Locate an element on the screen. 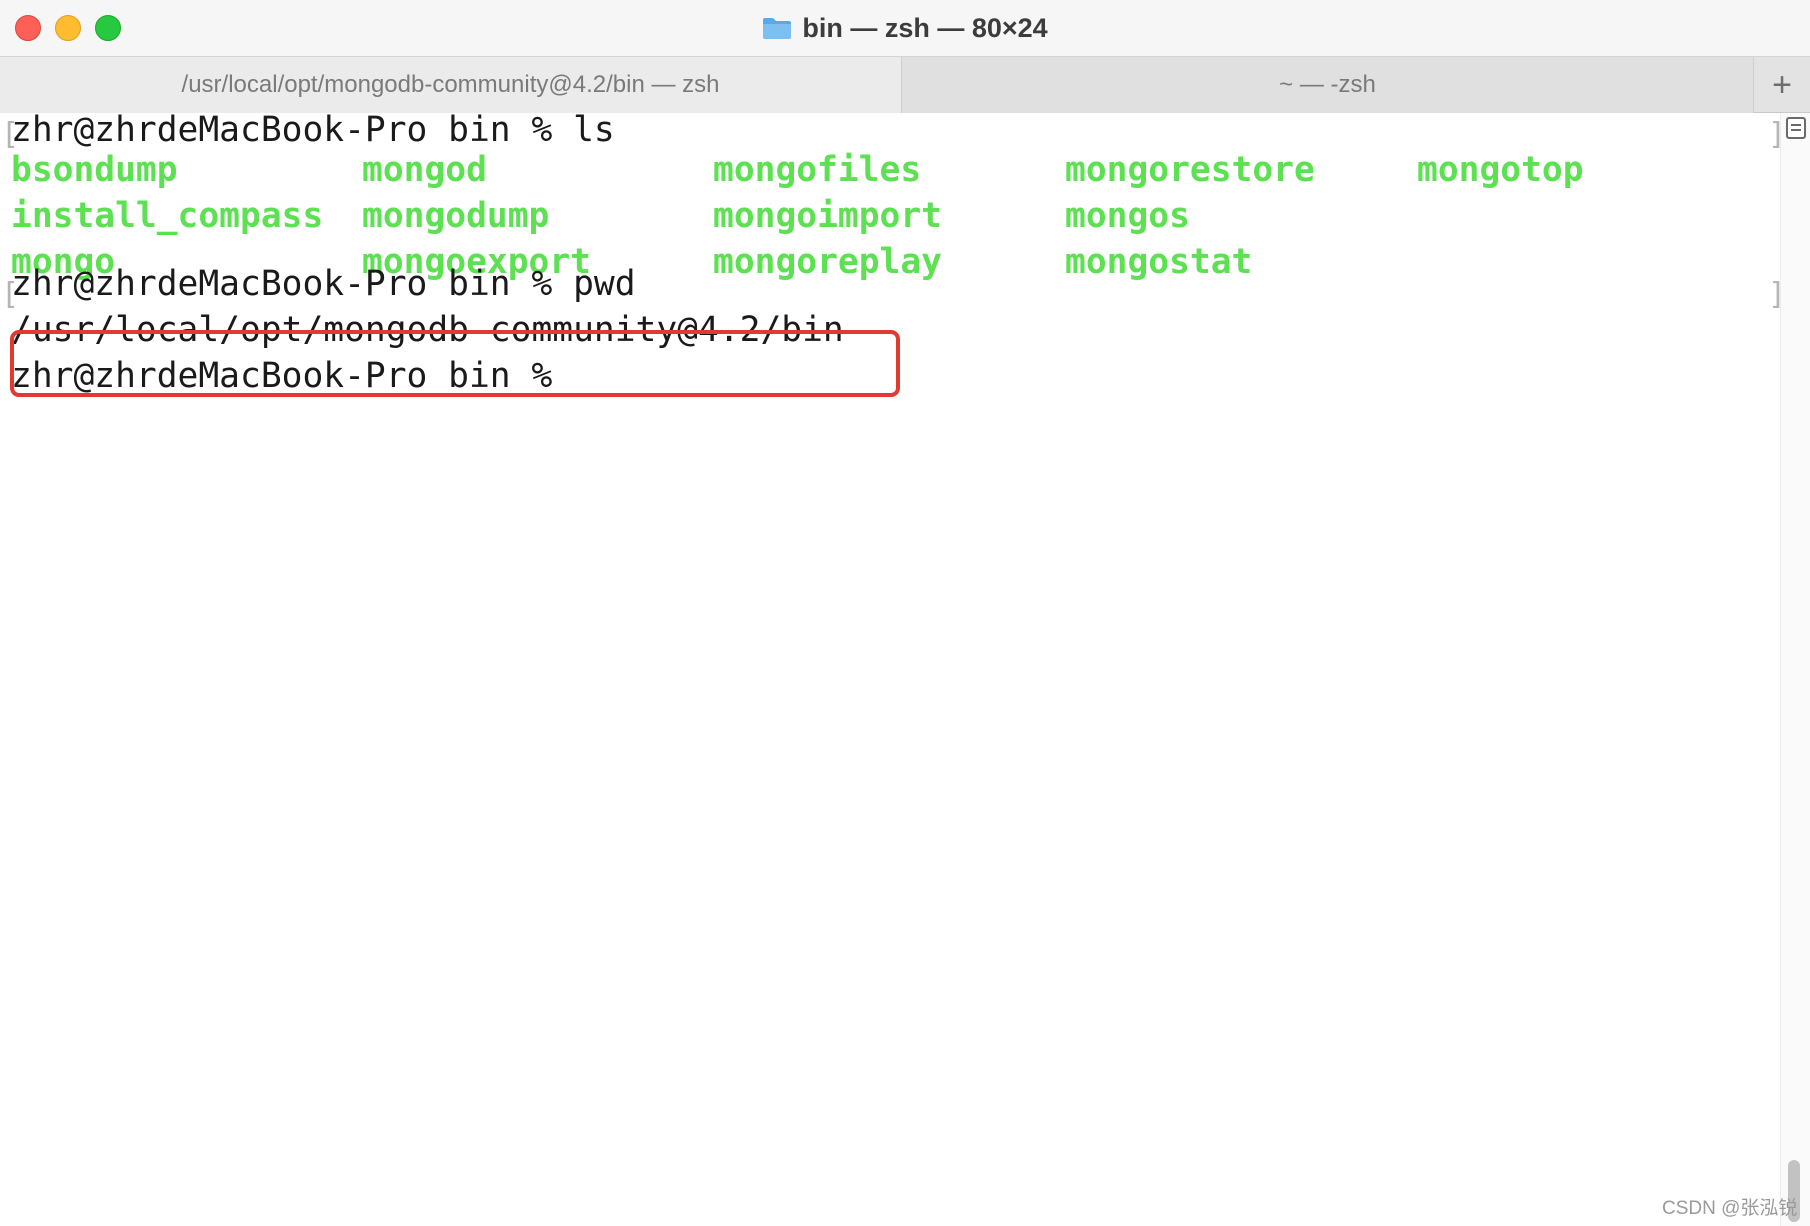  title-bar: bin — zsh — 80×24 is located at coordinates (905, 28).